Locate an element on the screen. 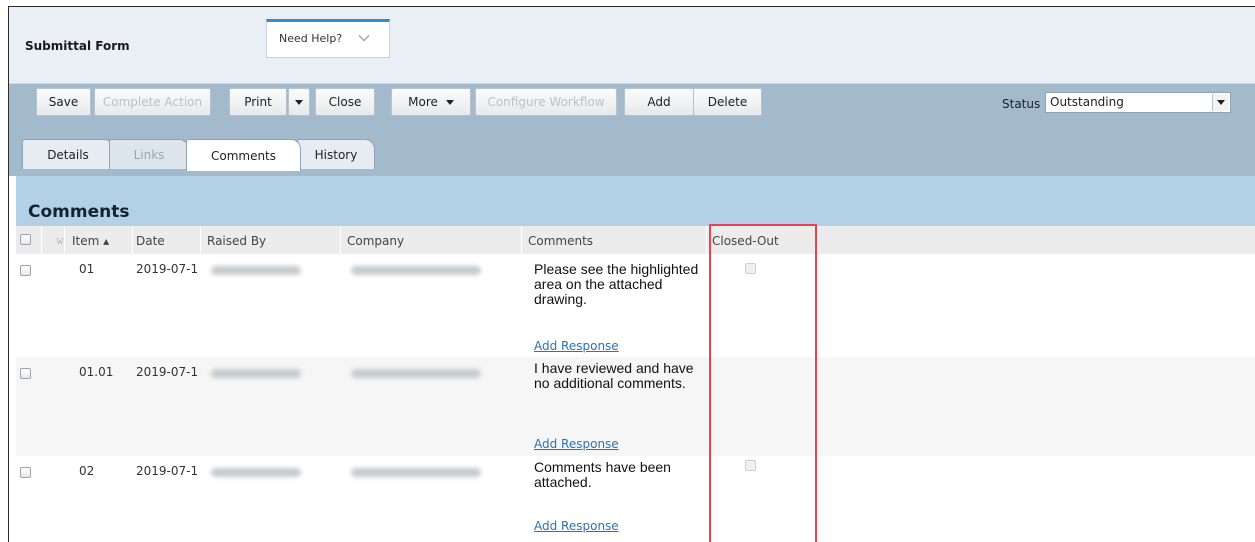 This screenshot has width=1255, height=542. print-menu-arrow is located at coordinates (299, 102).